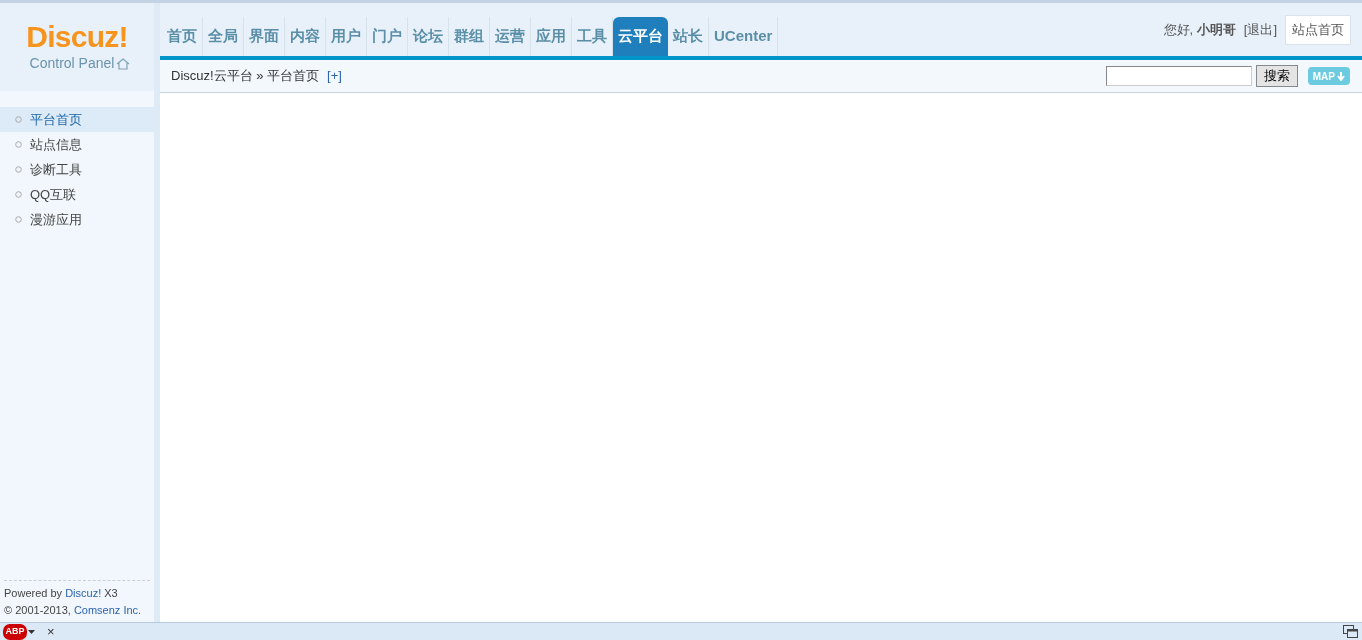 The width and height of the screenshot is (1362, 640). I want to click on nav-tab: 运营, so click(510, 36).